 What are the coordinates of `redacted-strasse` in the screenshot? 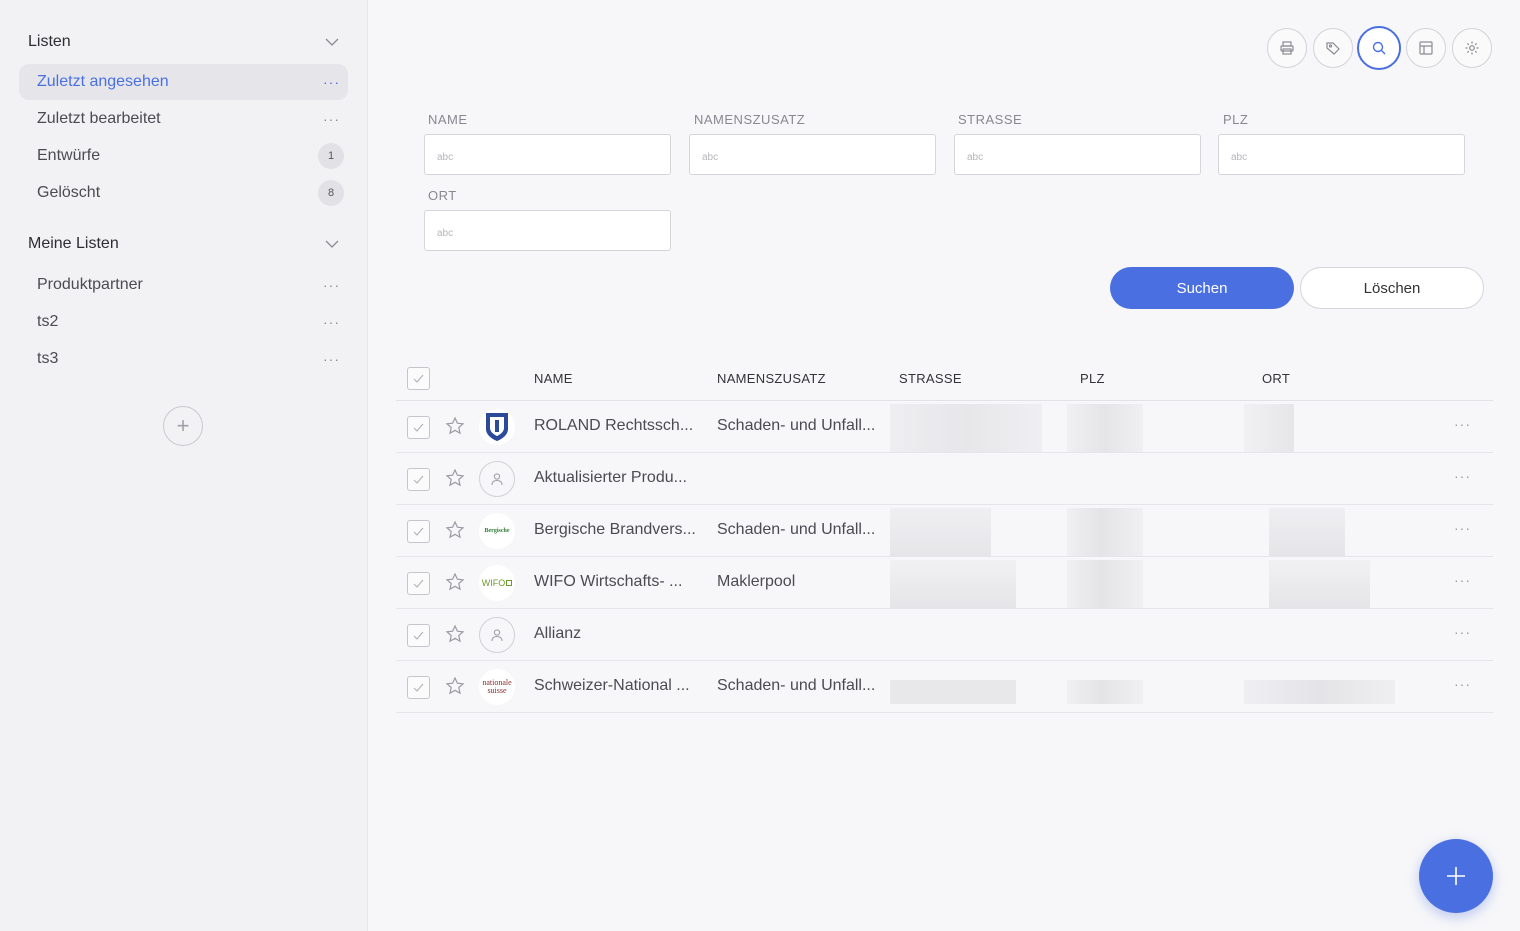 It's located at (940, 532).